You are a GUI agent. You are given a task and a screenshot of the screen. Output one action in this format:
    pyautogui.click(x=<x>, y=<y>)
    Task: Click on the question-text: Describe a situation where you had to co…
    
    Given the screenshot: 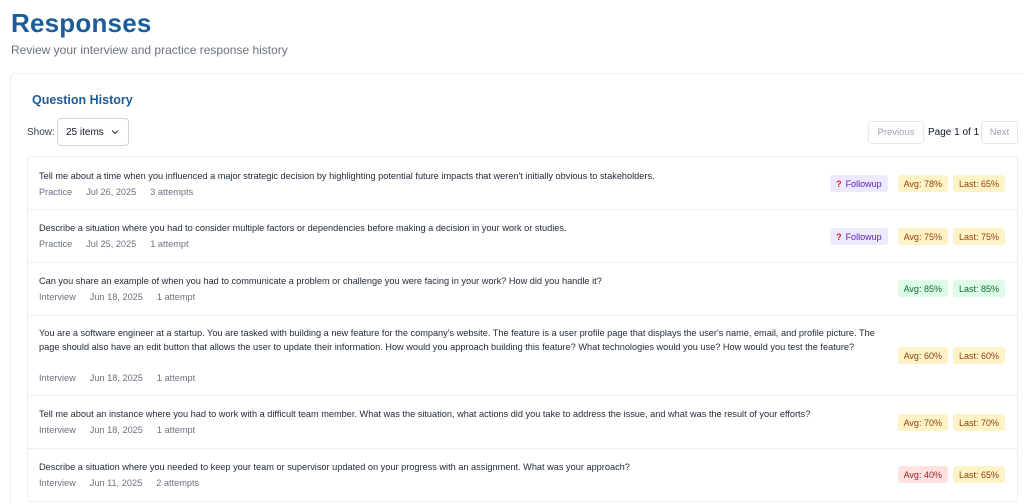 What is the action you would take?
    pyautogui.click(x=303, y=228)
    